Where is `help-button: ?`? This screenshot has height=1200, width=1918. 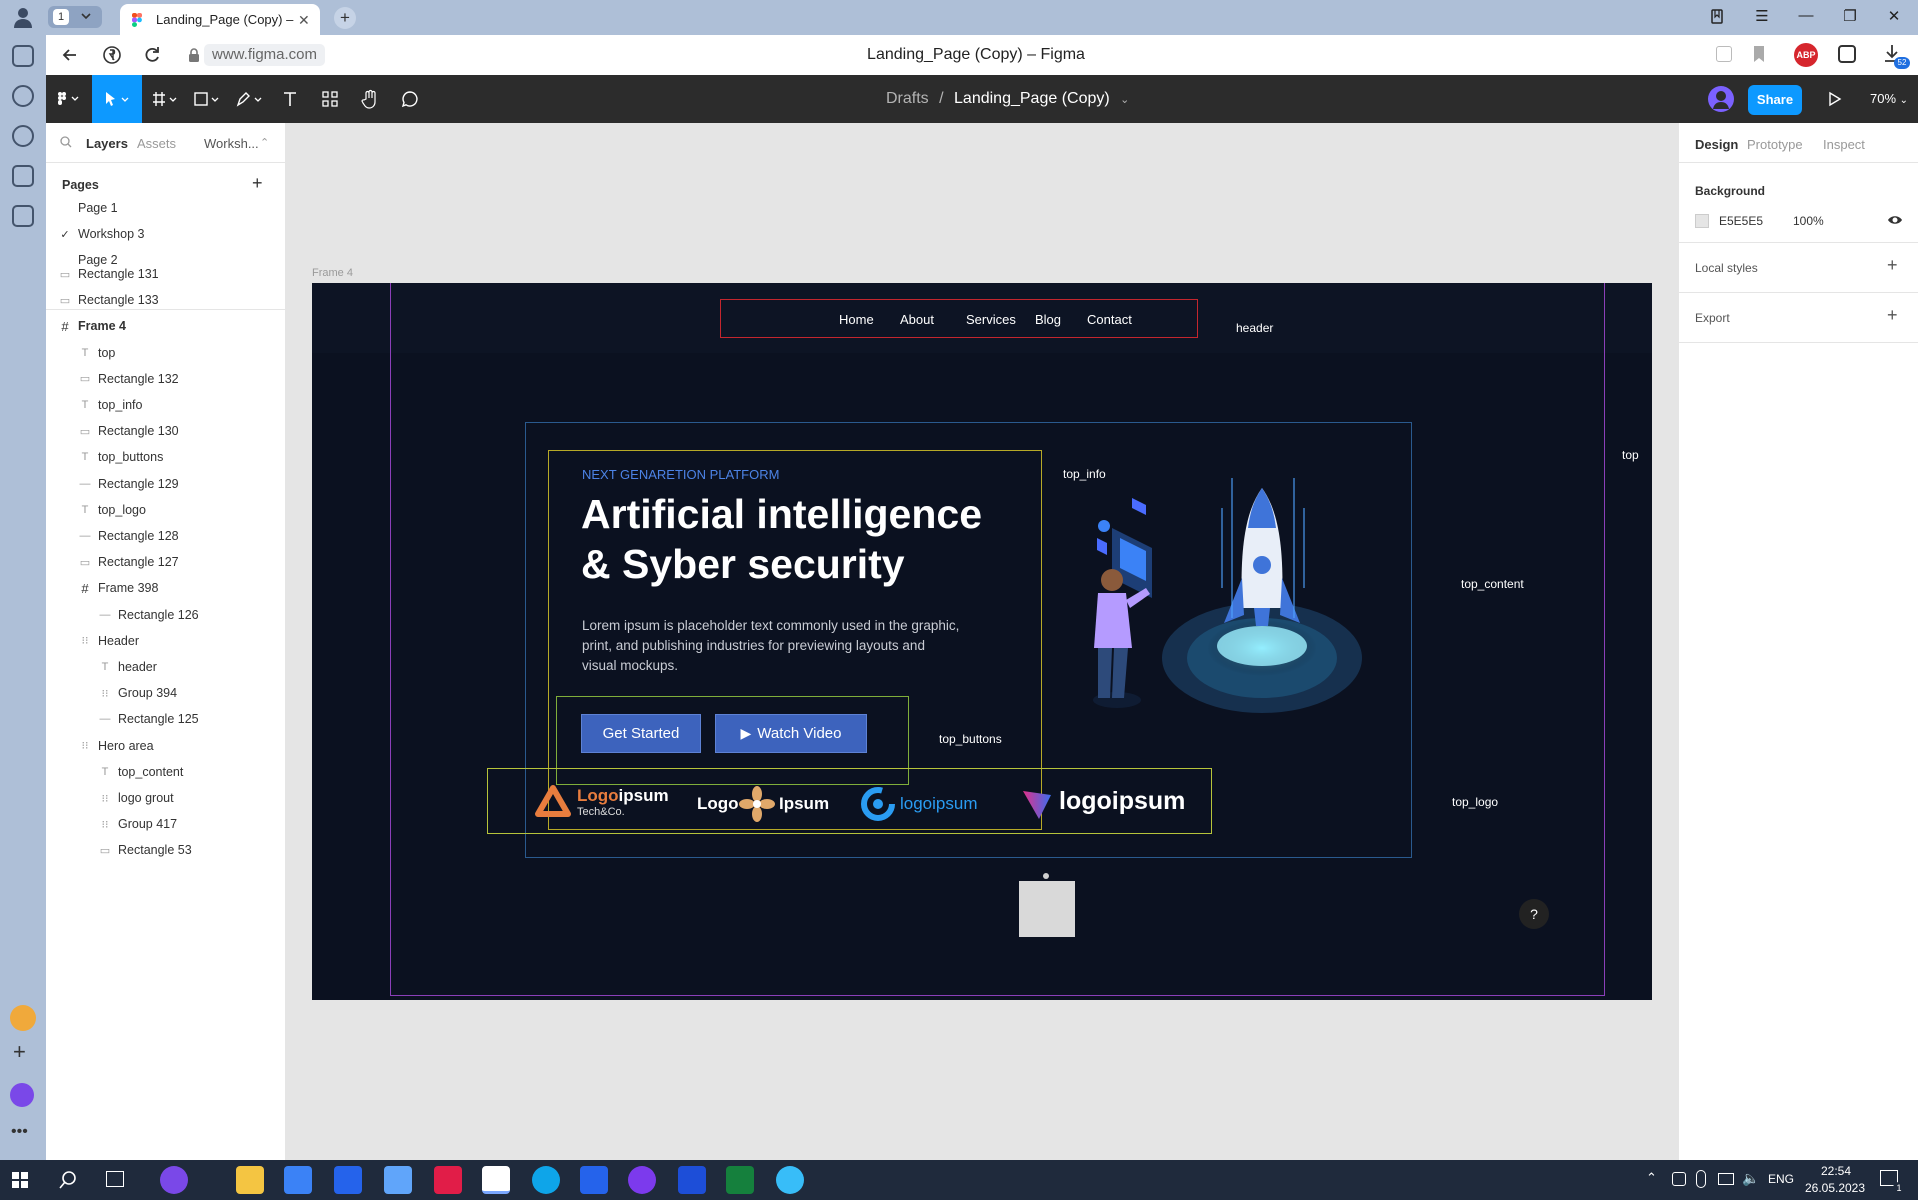 help-button: ? is located at coordinates (1534, 914).